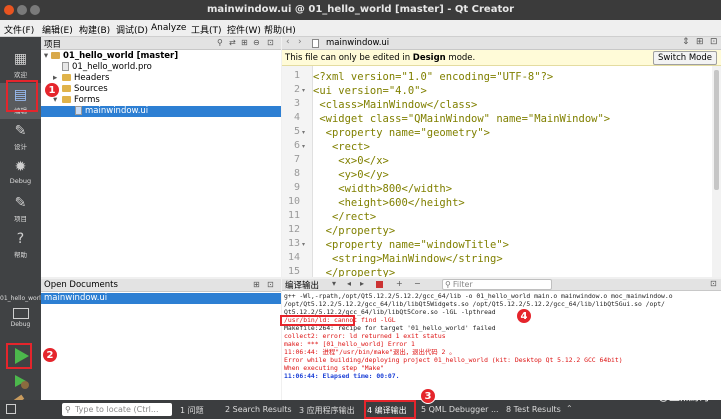 The image size is (721, 419). Describe the element at coordinates (19, 29) in the screenshot. I see `menu-file: 文件(F)` at that location.